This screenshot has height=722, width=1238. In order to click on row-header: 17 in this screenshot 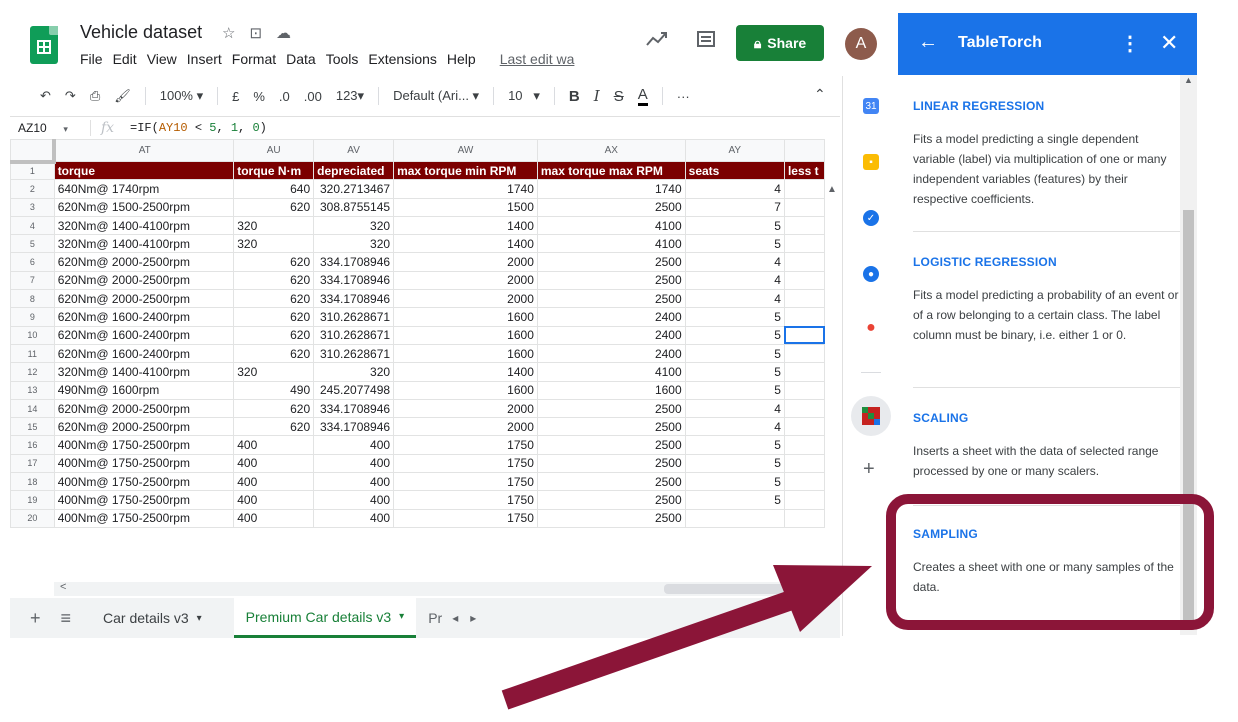, I will do `click(32, 463)`.